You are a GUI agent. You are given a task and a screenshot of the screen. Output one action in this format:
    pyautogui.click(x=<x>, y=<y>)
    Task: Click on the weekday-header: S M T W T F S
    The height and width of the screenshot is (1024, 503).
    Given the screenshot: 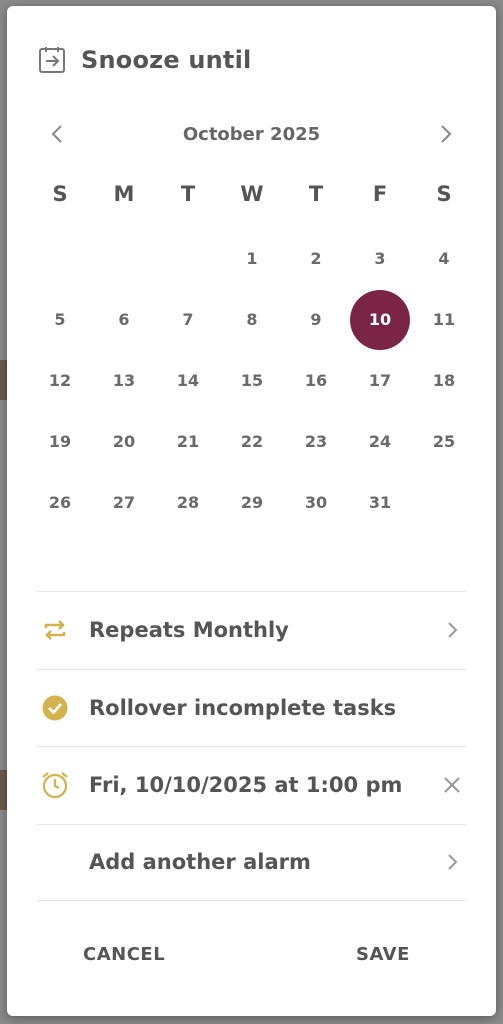 What is the action you would take?
    pyautogui.click(x=252, y=194)
    